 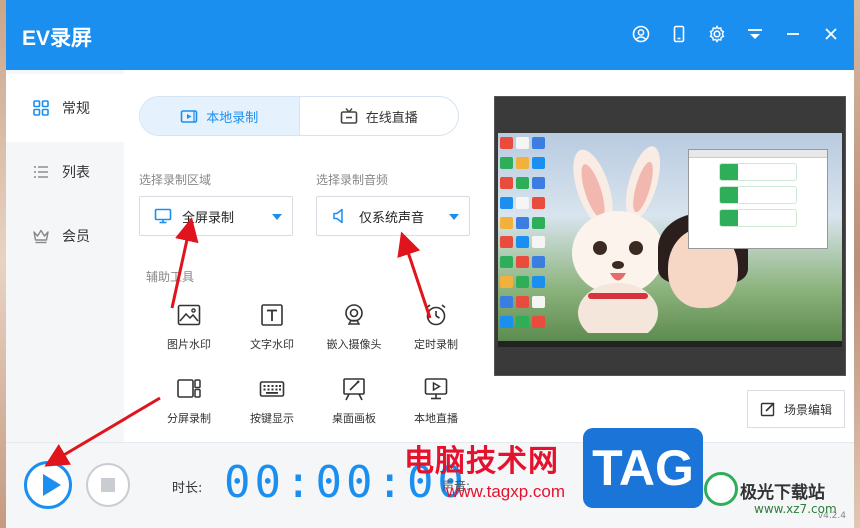 What do you see at coordinates (436, 406) in the screenshot?
I see `tool-local-live: 本地直播` at bounding box center [436, 406].